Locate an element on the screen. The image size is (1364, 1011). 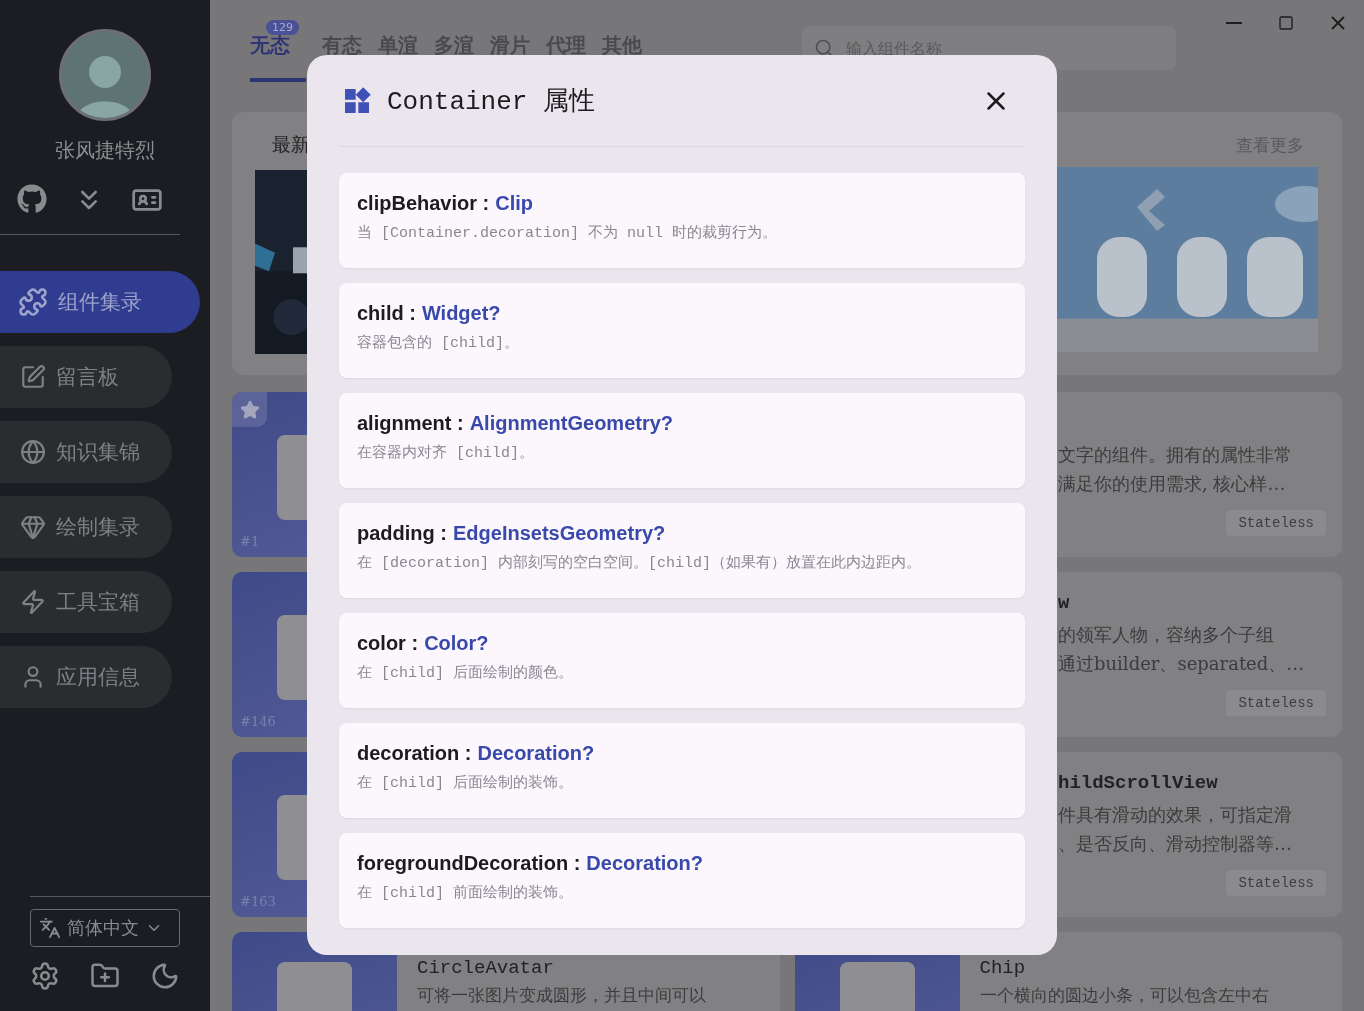
property-description: 在容器内对齐 [child]。 is located at coordinates (446, 452).